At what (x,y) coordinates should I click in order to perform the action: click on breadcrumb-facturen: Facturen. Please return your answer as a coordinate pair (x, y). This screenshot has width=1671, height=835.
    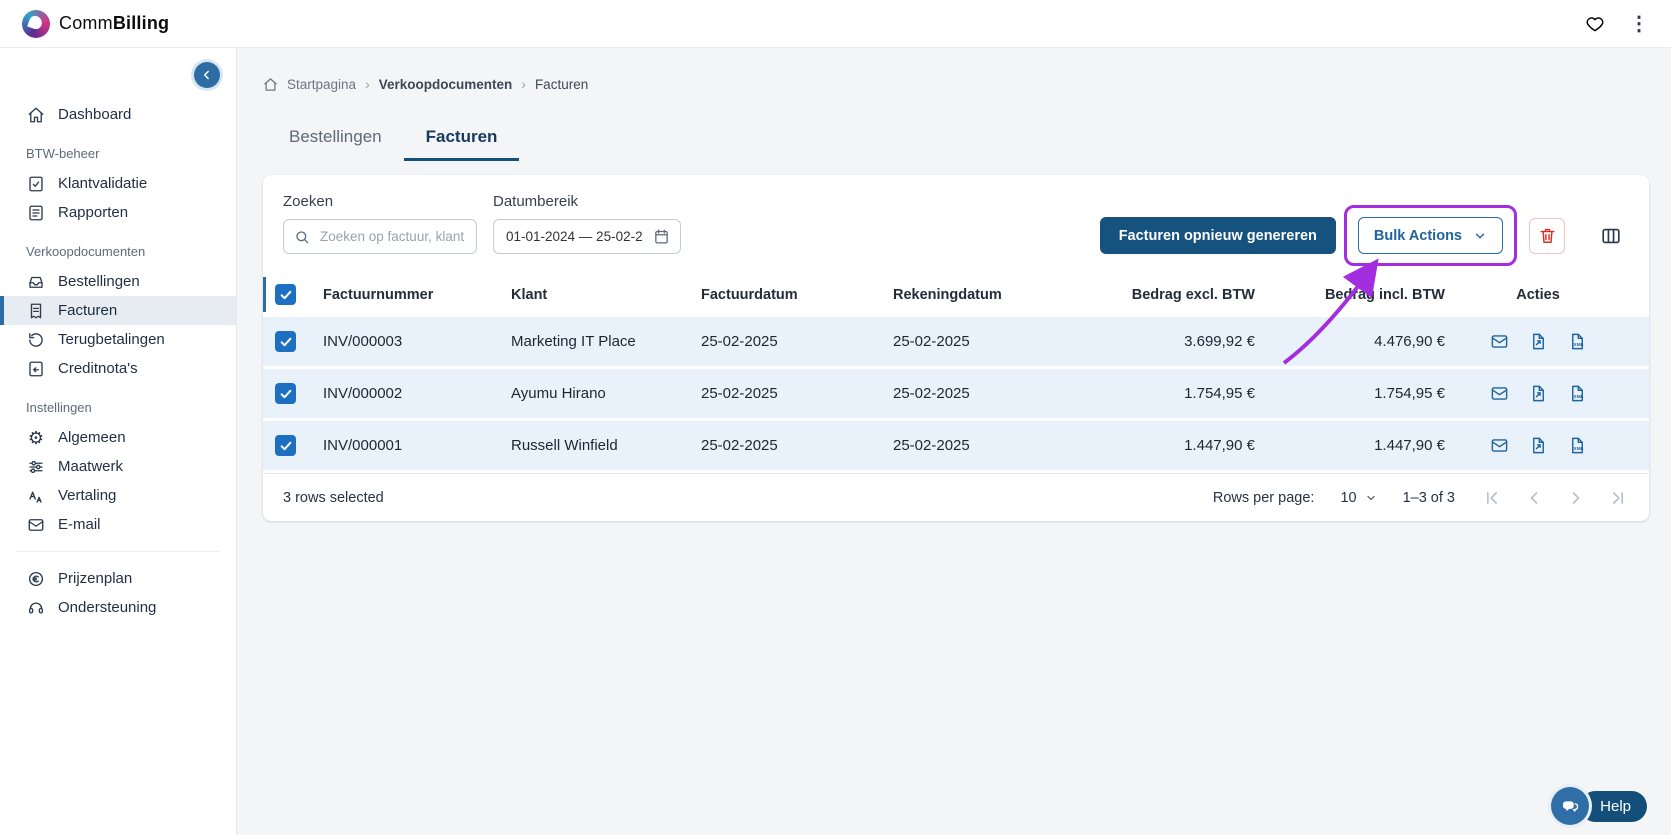
    Looking at the image, I should click on (561, 84).